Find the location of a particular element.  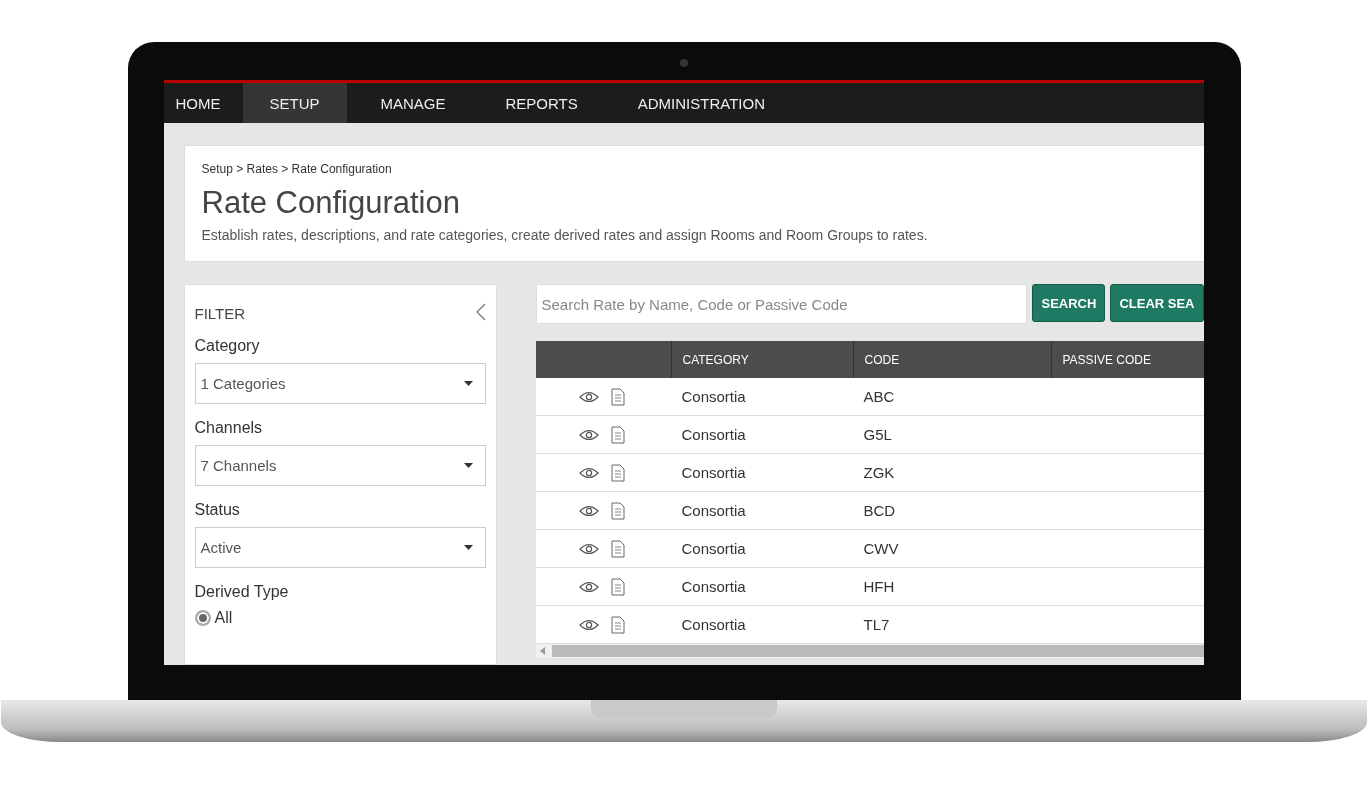

scroll-left-icon is located at coordinates (542, 651).